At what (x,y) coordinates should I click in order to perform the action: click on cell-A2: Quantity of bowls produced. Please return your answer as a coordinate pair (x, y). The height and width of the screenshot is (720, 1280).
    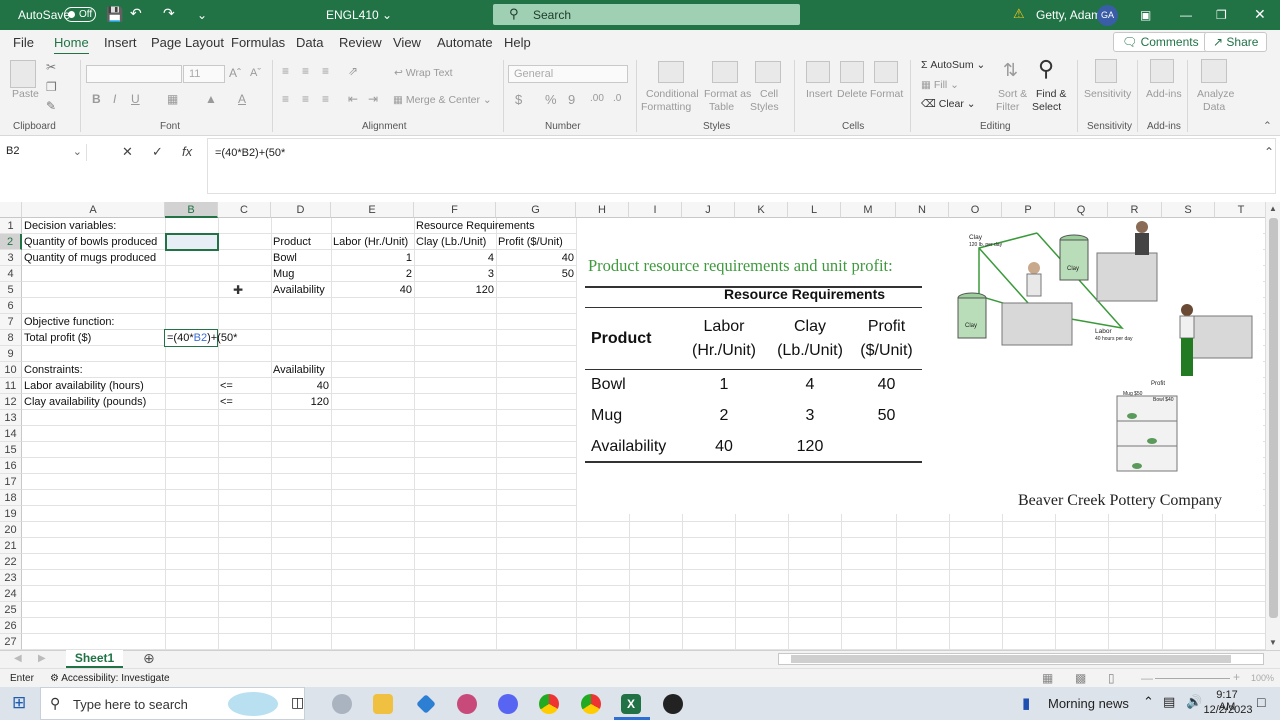
    Looking at the image, I should click on (90, 242).